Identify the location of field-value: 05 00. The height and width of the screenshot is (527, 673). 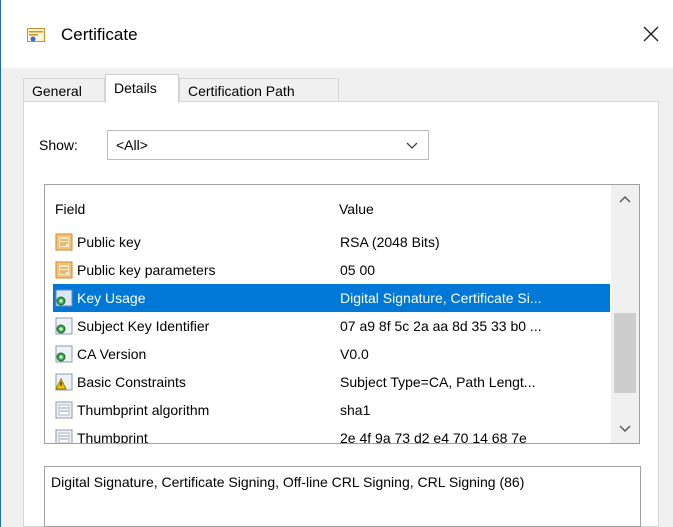
(358, 270).